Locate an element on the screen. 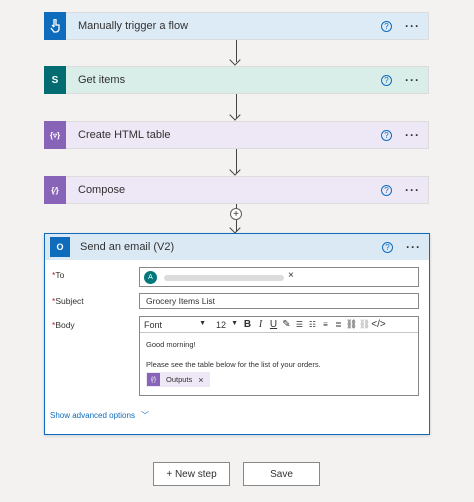 The image size is (474, 502). step-title: Create HTML table is located at coordinates (124, 135).